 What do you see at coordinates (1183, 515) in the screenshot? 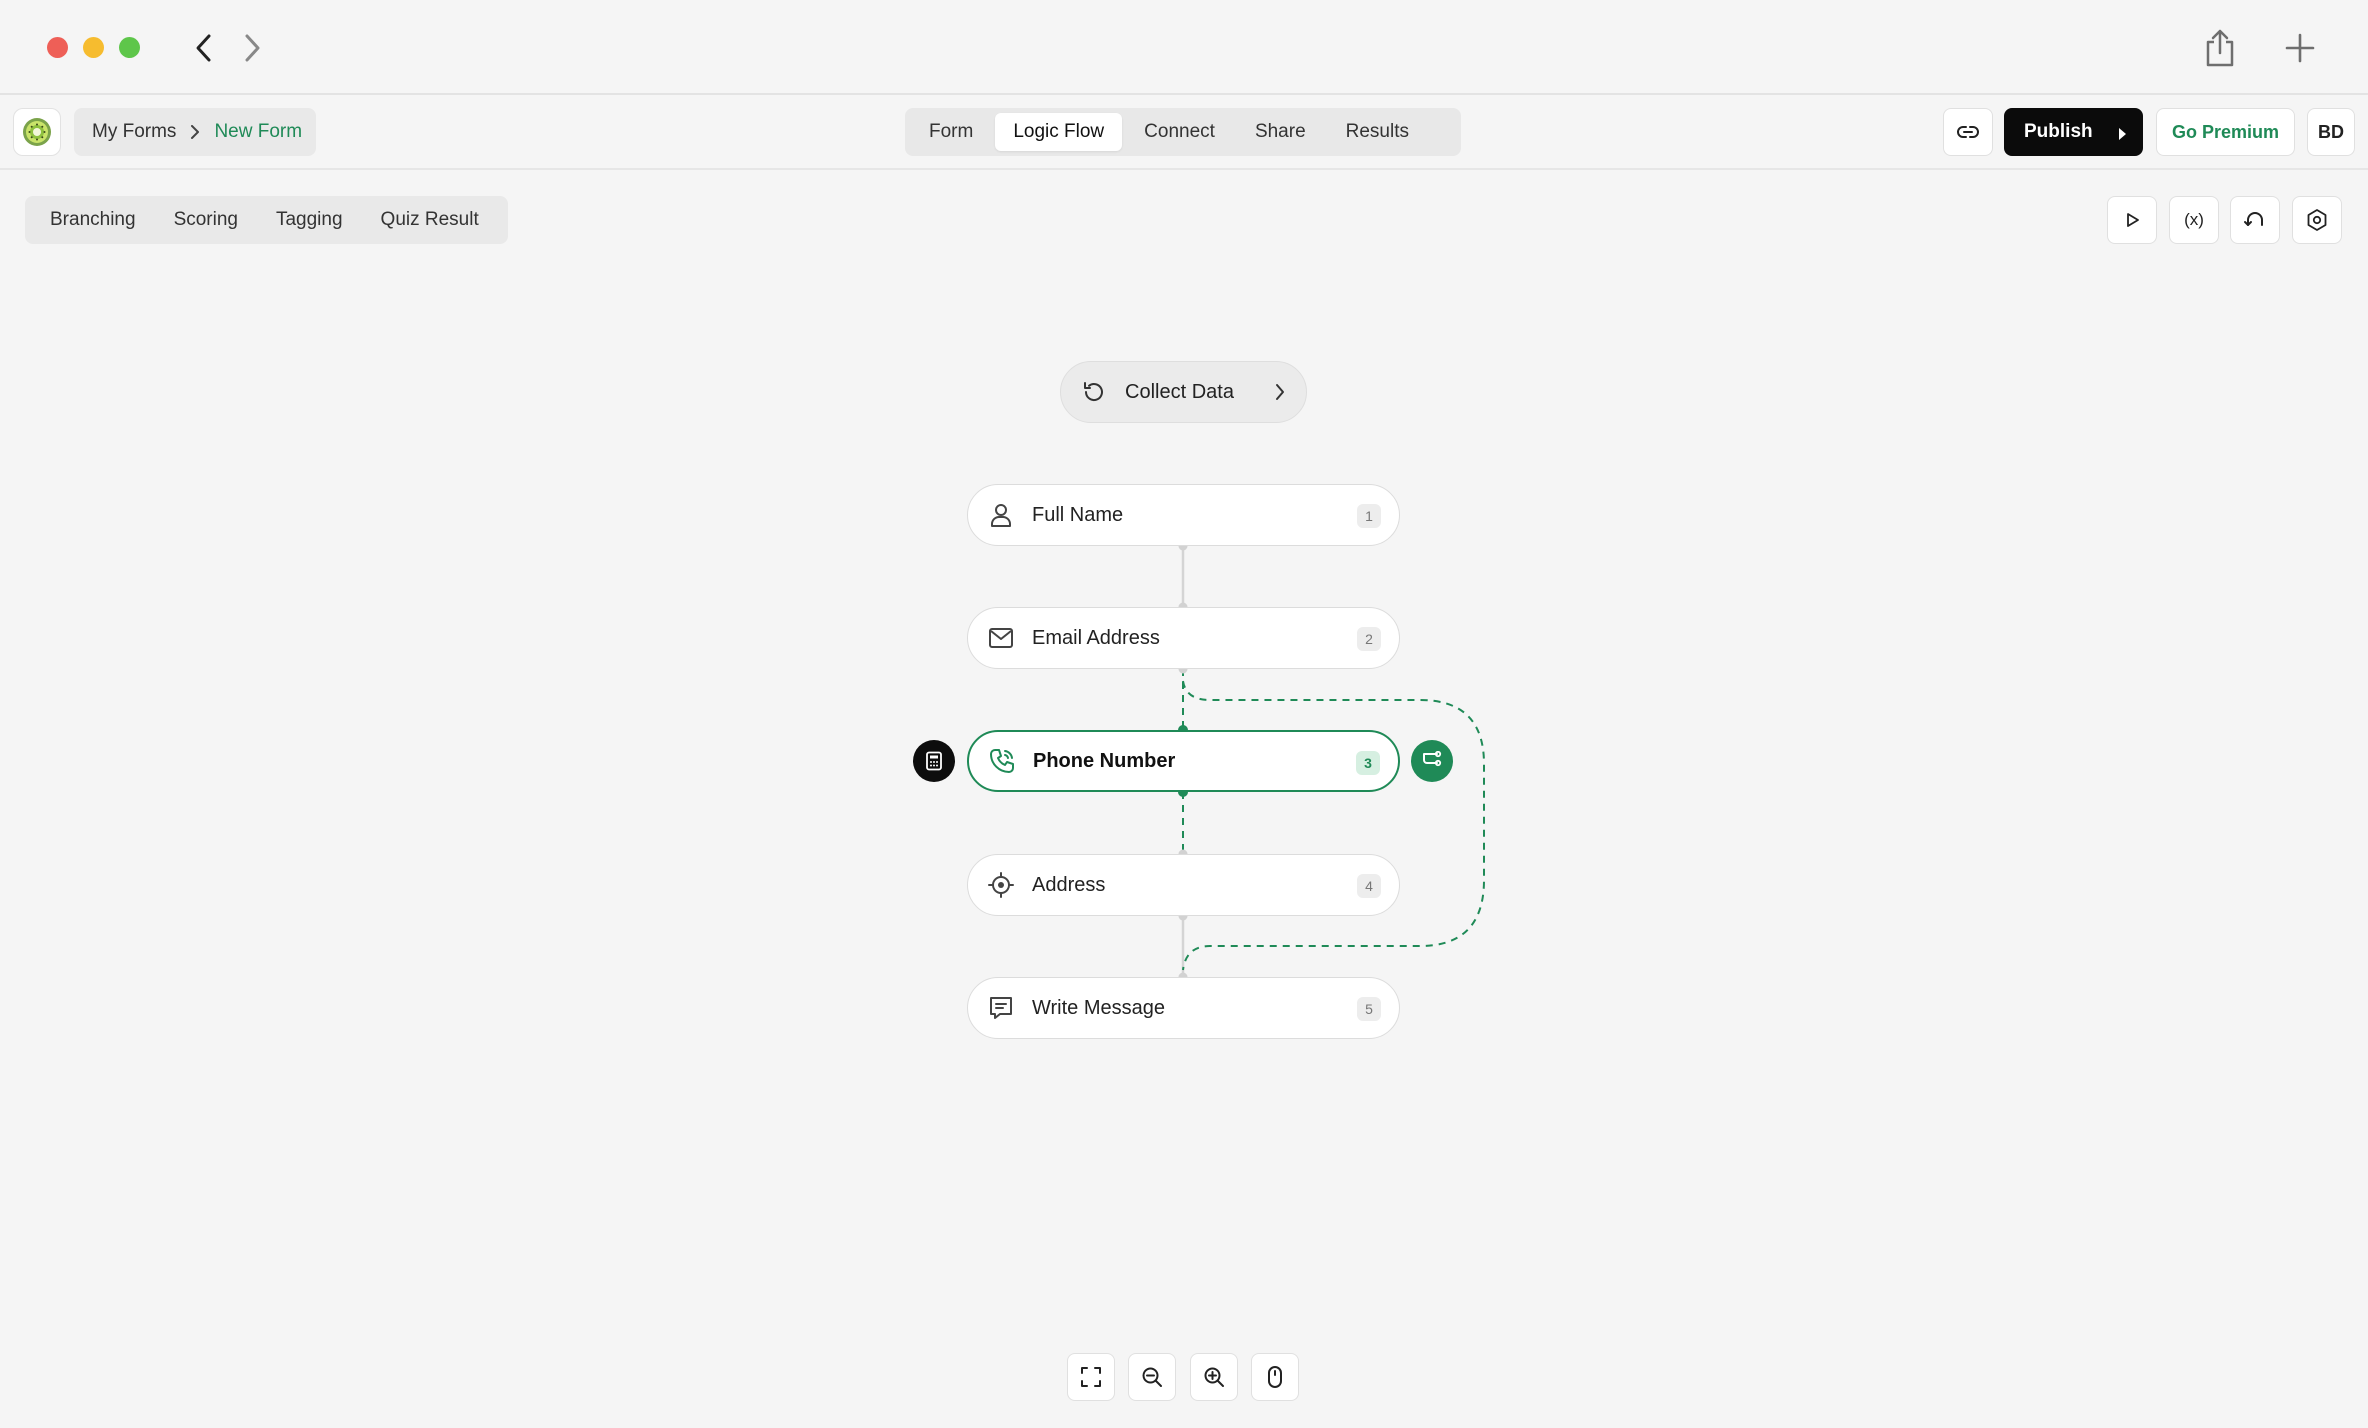
I see `flow-node-full-name: Full Name 1` at bounding box center [1183, 515].